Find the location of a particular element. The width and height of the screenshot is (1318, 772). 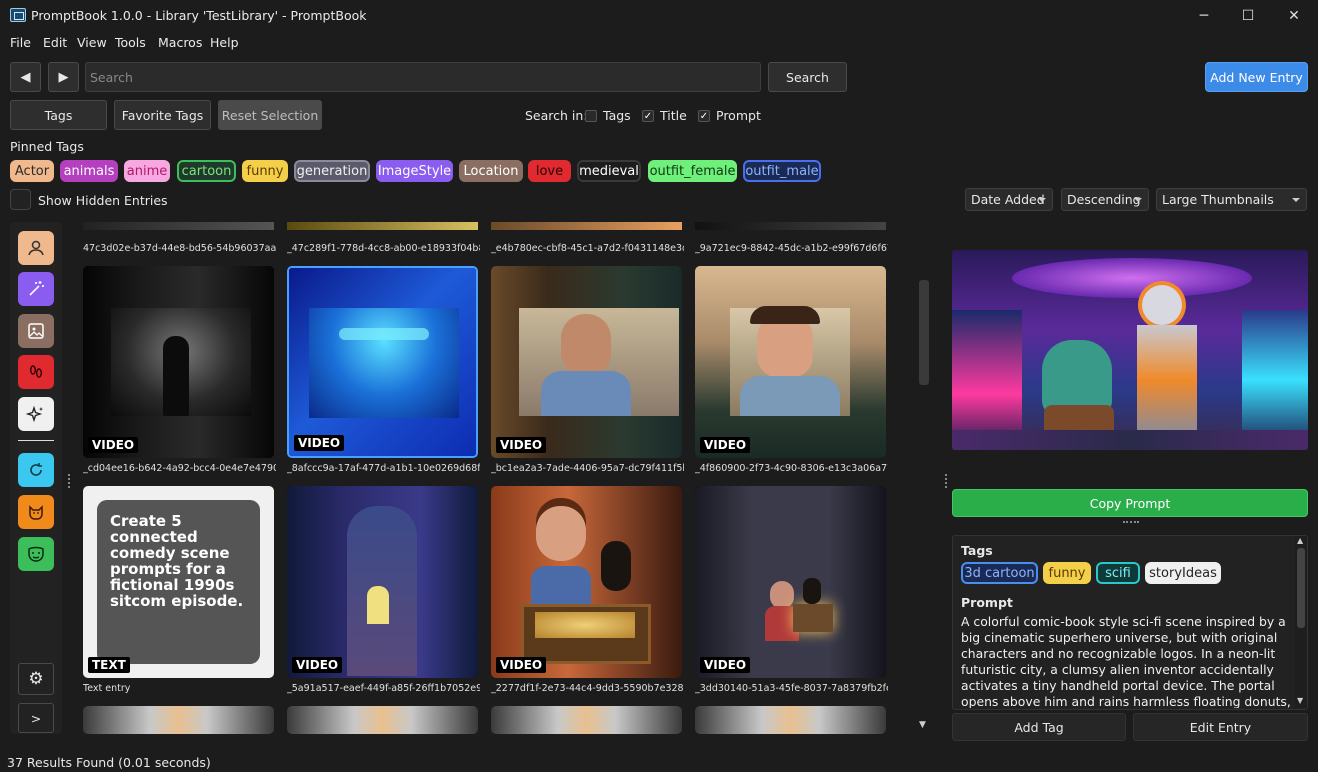

entry-filename: _3dd30140-51a3-45fe-8037-7a8379fb2fe7.mp is located at coordinates (791, 688).